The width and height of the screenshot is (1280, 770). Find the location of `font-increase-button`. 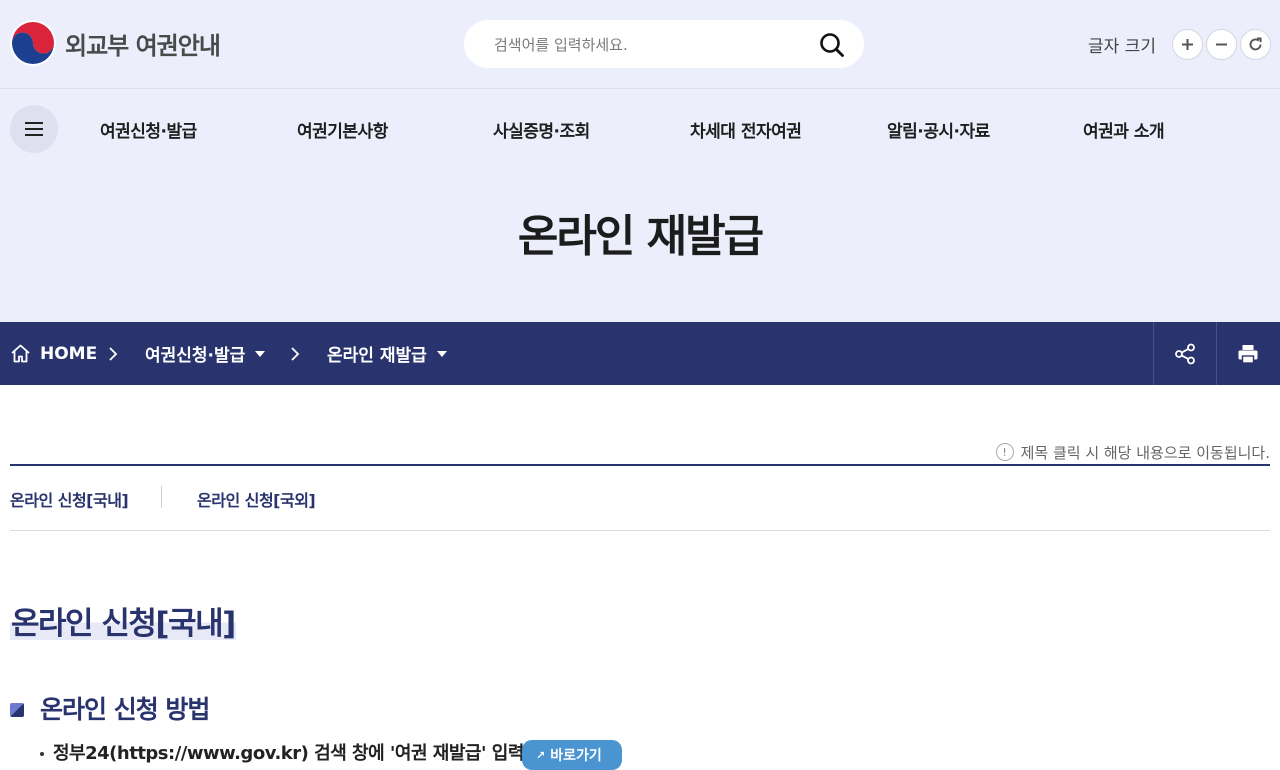

font-increase-button is located at coordinates (1187, 44).